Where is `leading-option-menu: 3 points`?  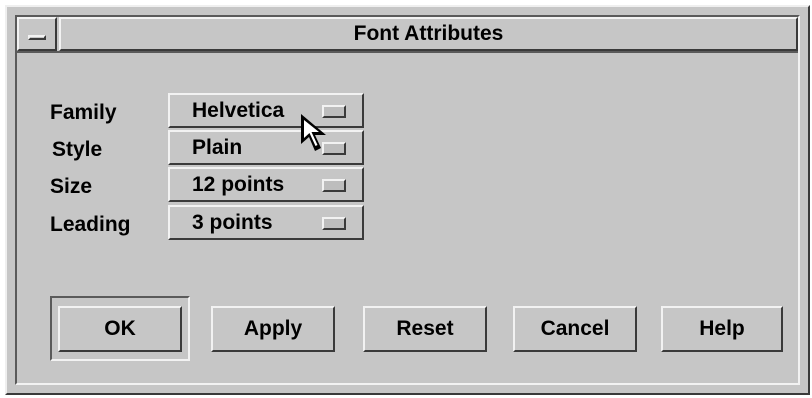
leading-option-menu: 3 points is located at coordinates (266, 222).